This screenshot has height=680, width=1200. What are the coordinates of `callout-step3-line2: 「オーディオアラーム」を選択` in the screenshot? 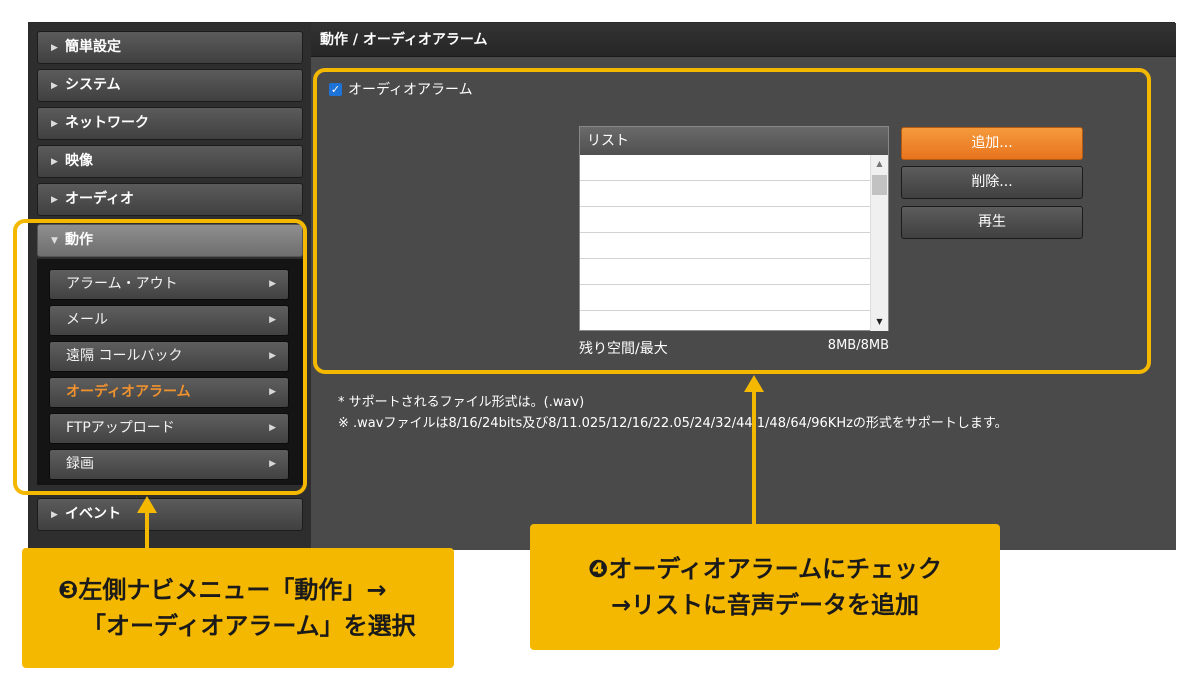 It's located at (249, 626).